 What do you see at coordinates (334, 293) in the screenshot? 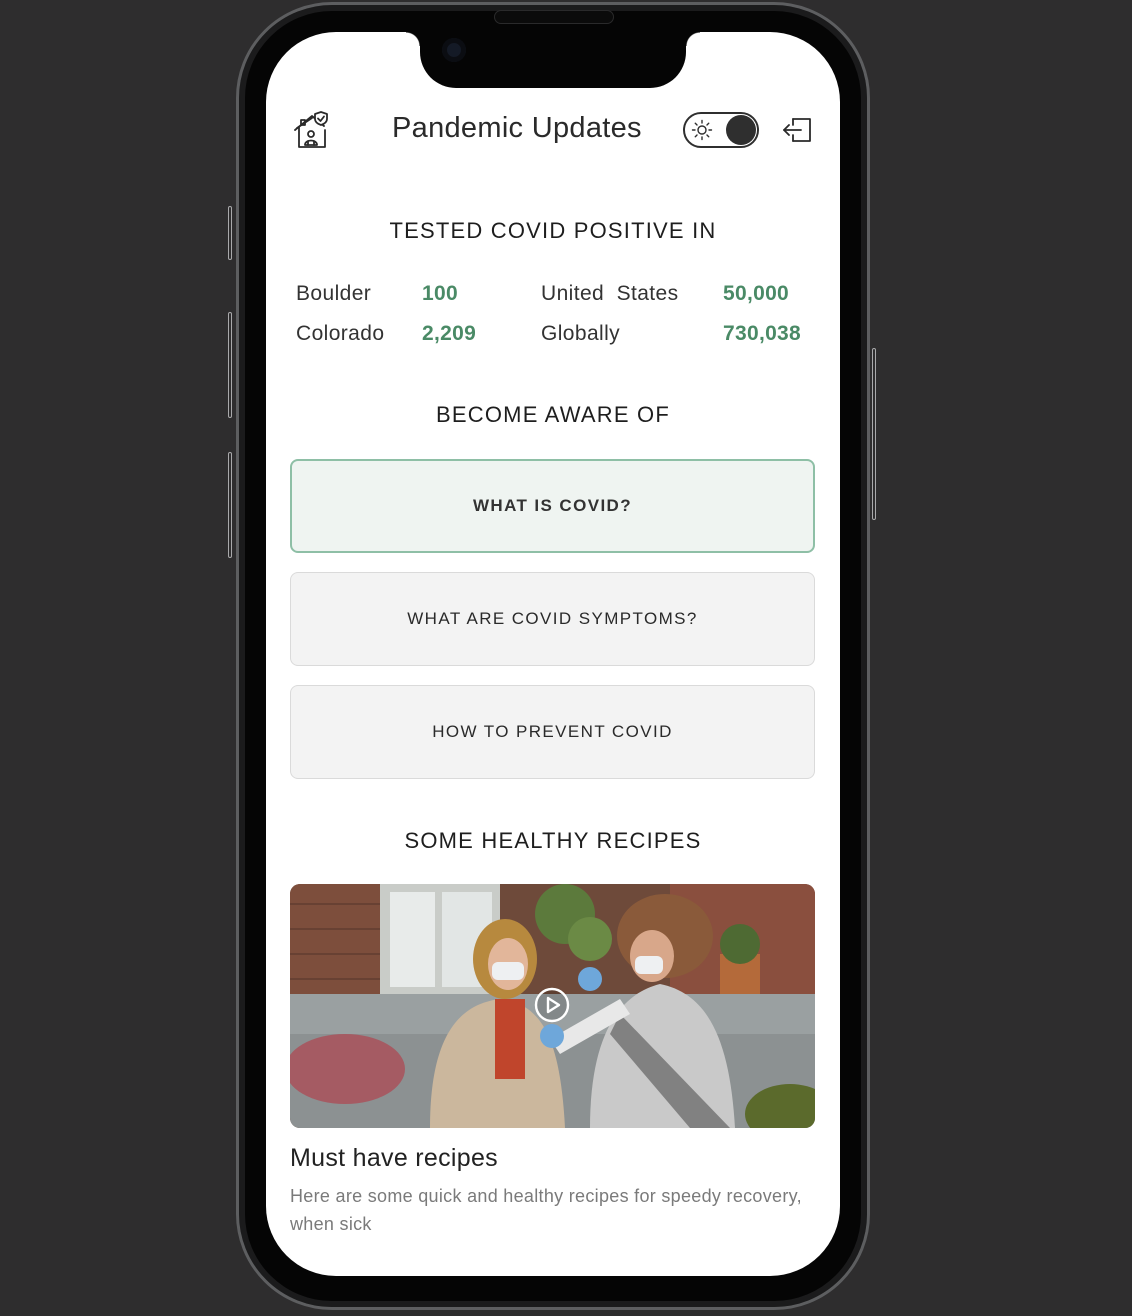
I see `stat-label-boulder: Boulder` at bounding box center [334, 293].